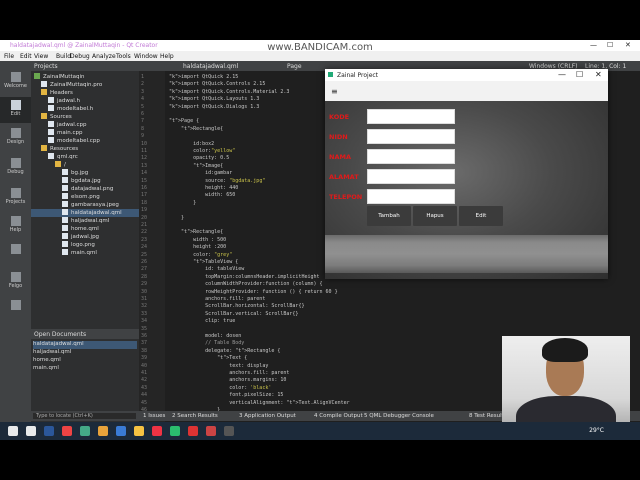  Describe the element at coordinates (65, 133) in the screenshot. I see `tree-item: main.cpp` at that location.